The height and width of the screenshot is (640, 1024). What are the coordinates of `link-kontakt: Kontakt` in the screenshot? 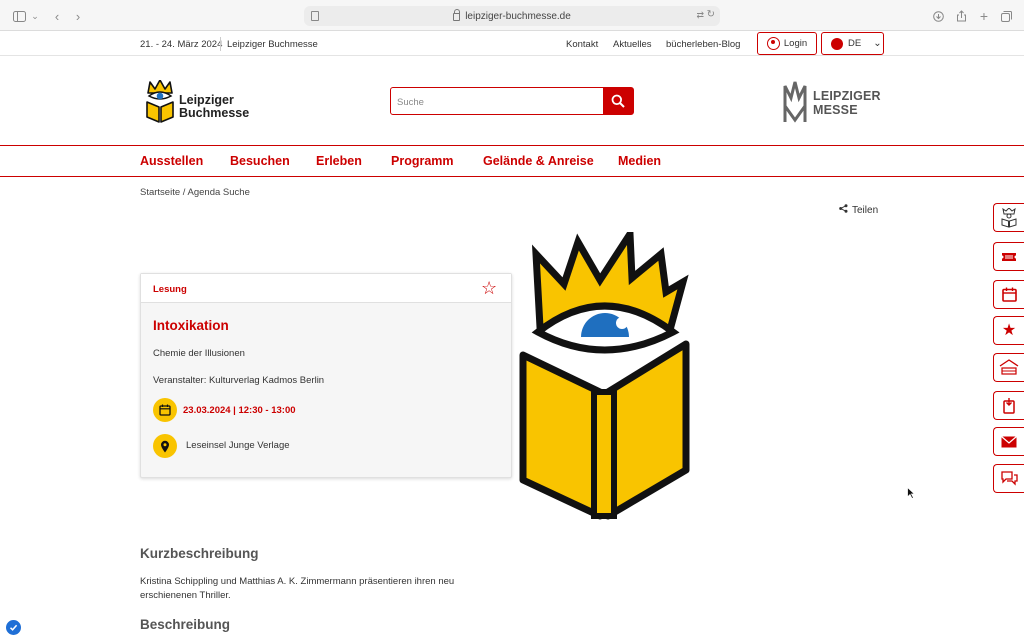 It's located at (582, 44).